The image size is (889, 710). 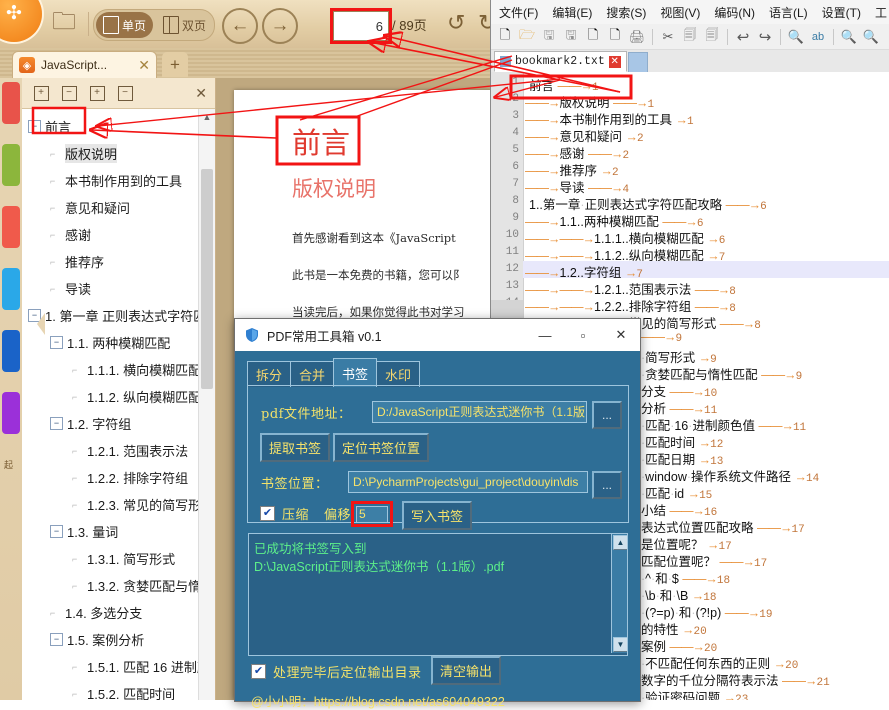 What do you see at coordinates (871, 37) in the screenshot?
I see `zoom-out-icon: 🔍` at bounding box center [871, 37].